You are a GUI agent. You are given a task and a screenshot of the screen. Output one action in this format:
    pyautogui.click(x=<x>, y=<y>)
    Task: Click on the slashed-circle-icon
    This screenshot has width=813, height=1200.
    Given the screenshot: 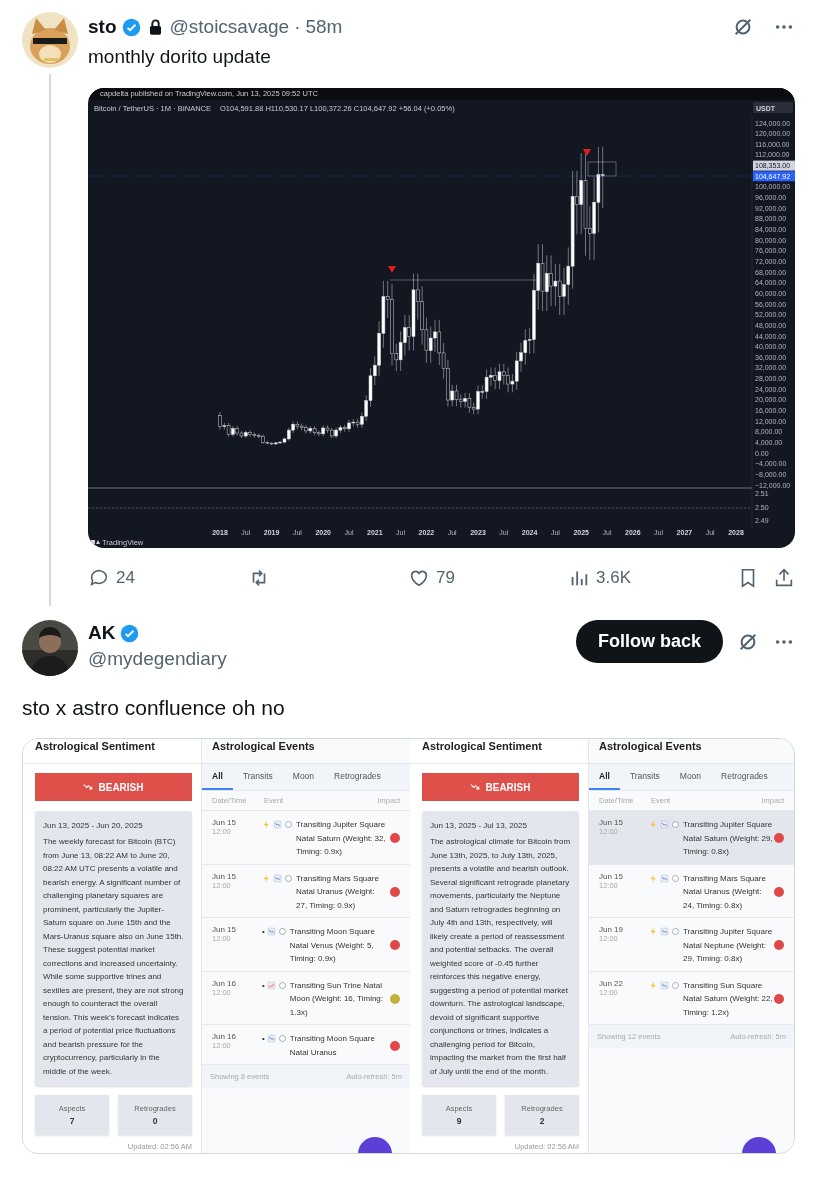 What is the action you would take?
    pyautogui.click(x=743, y=27)
    